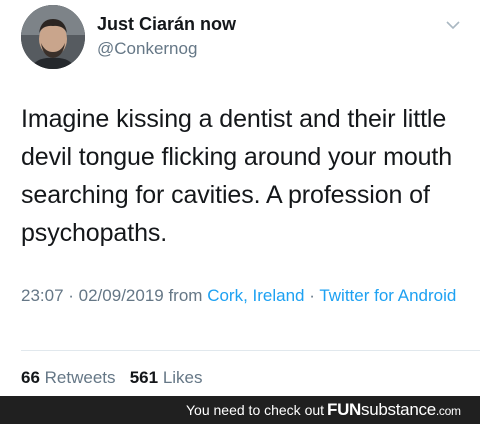 The image size is (480, 425). Describe the element at coordinates (147, 49) in the screenshot. I see `user-handle: @Conkernog` at that location.